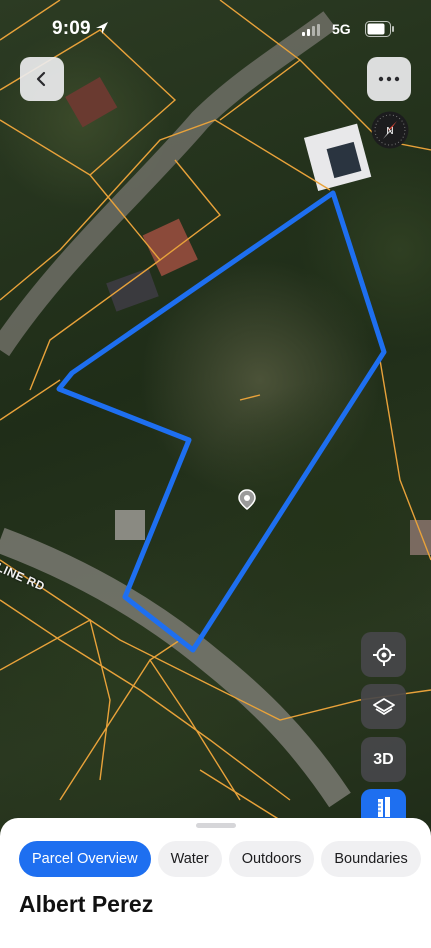 The width and height of the screenshot is (431, 948). What do you see at coordinates (311, 30) in the screenshot?
I see `signal-icon` at bounding box center [311, 30].